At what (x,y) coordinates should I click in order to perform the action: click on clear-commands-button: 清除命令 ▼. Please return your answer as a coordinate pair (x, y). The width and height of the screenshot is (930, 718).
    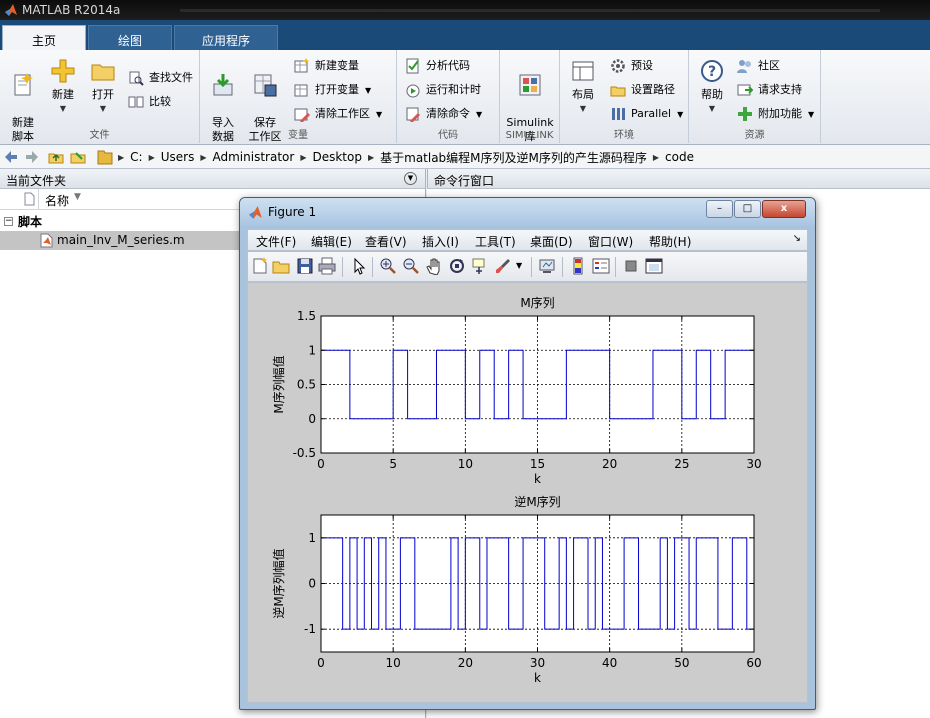
    Looking at the image, I should click on (443, 114).